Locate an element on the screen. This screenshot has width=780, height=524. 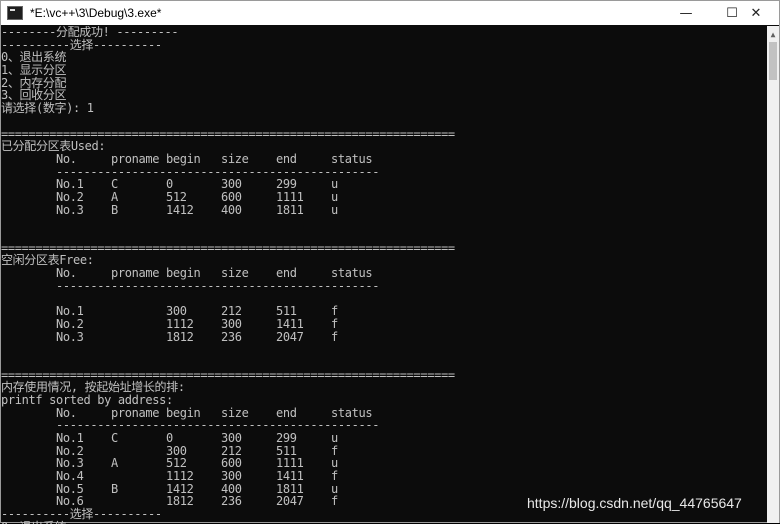
console-line: 请选择(数字): 1 is located at coordinates (47, 108).